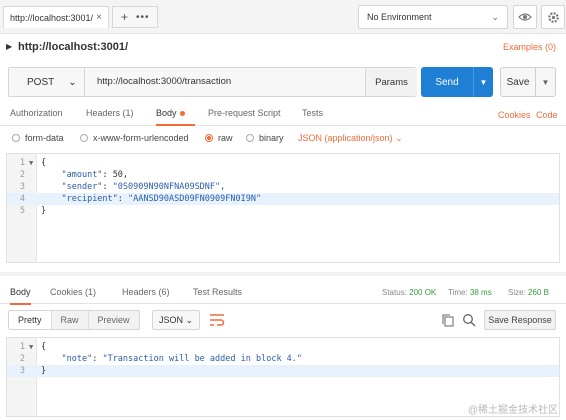  What do you see at coordinates (133, 187) in the screenshot?
I see `code-text: "sender": "0S0909N90NFNA09SDNF",` at bounding box center [133, 187].